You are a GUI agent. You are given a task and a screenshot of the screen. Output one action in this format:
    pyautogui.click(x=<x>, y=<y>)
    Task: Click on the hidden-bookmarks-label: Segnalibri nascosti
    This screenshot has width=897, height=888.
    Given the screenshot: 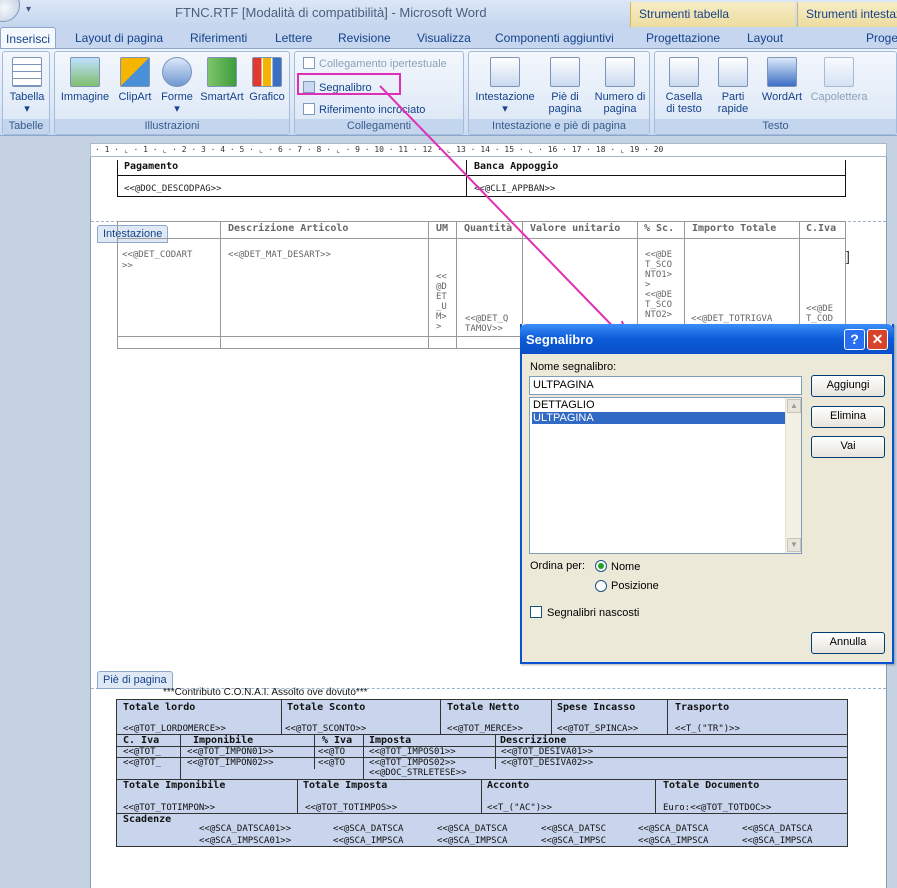 What is the action you would take?
    pyautogui.click(x=593, y=613)
    